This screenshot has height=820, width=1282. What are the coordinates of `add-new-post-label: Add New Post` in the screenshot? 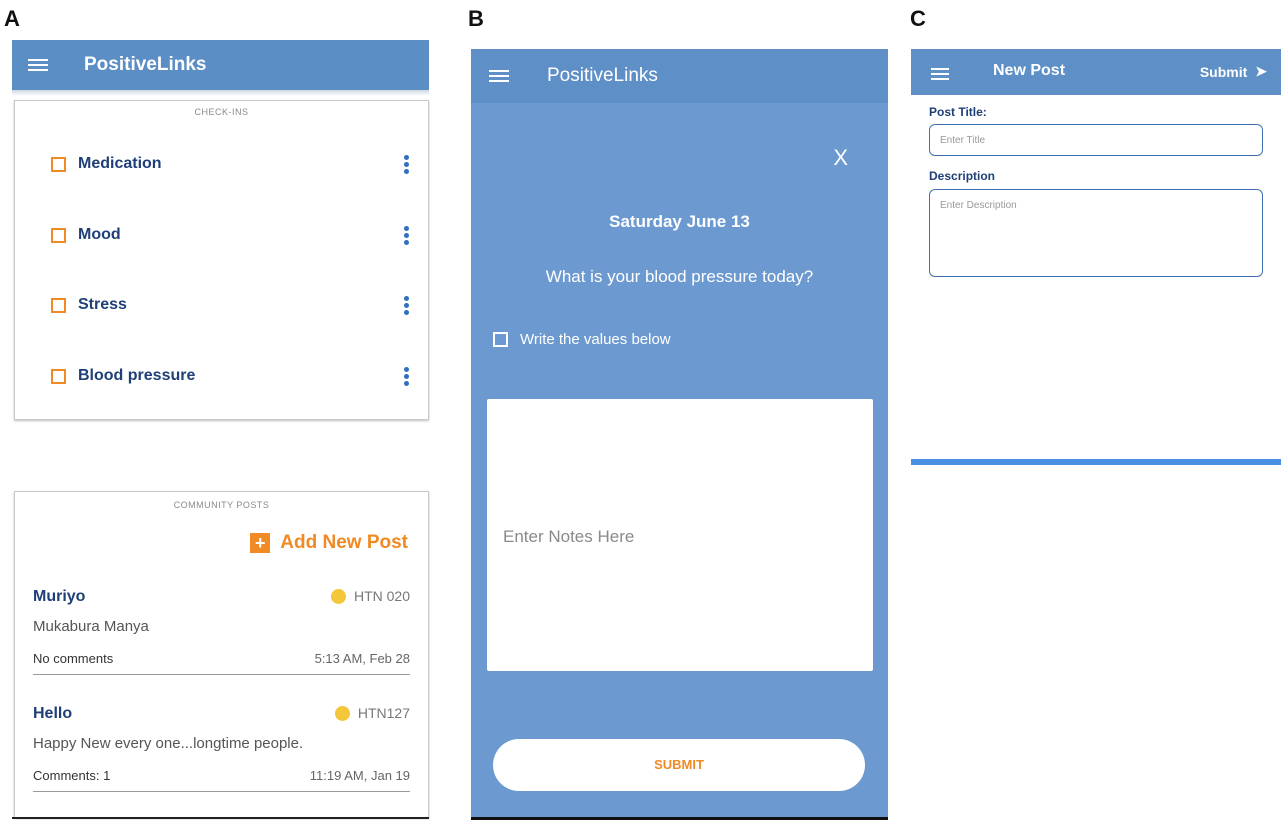 It's located at (344, 542).